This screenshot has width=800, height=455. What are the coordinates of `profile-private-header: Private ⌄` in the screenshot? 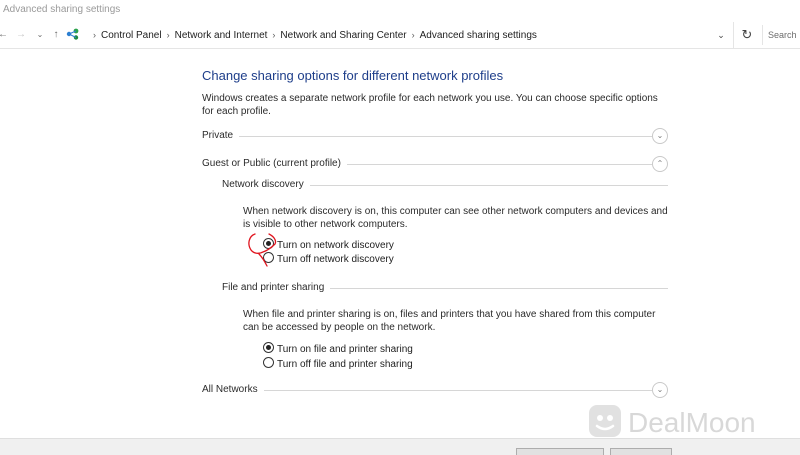 It's located at (435, 136).